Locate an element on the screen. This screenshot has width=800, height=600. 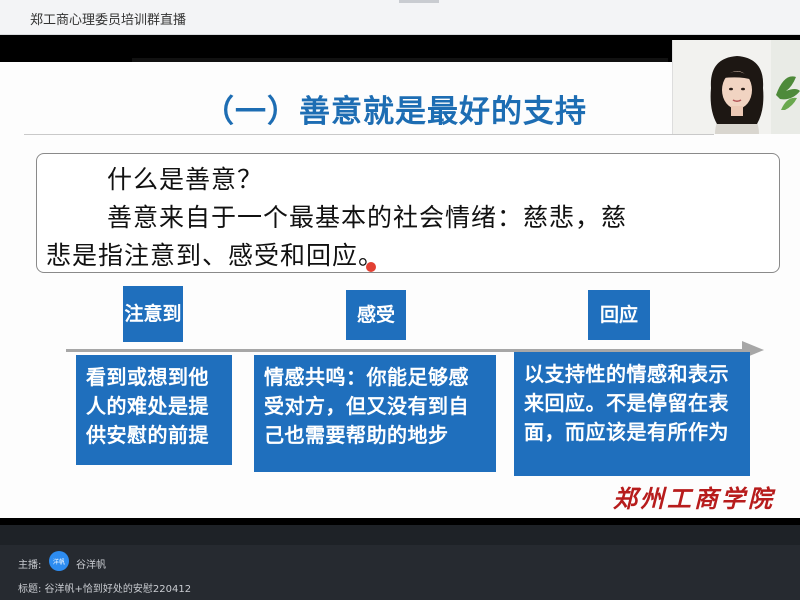
title-bar: 郑工商心理委员培训群直播 is located at coordinates (400, 17).